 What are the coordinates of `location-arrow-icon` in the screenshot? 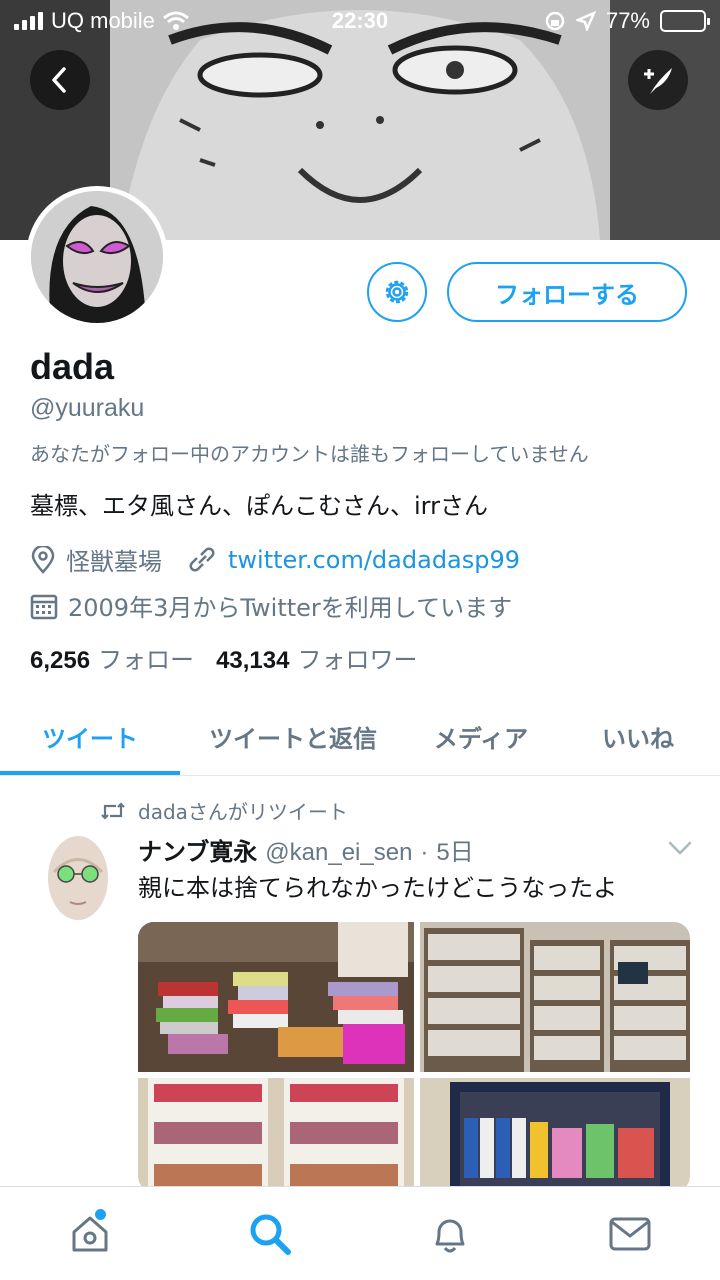 It's located at (585, 21).